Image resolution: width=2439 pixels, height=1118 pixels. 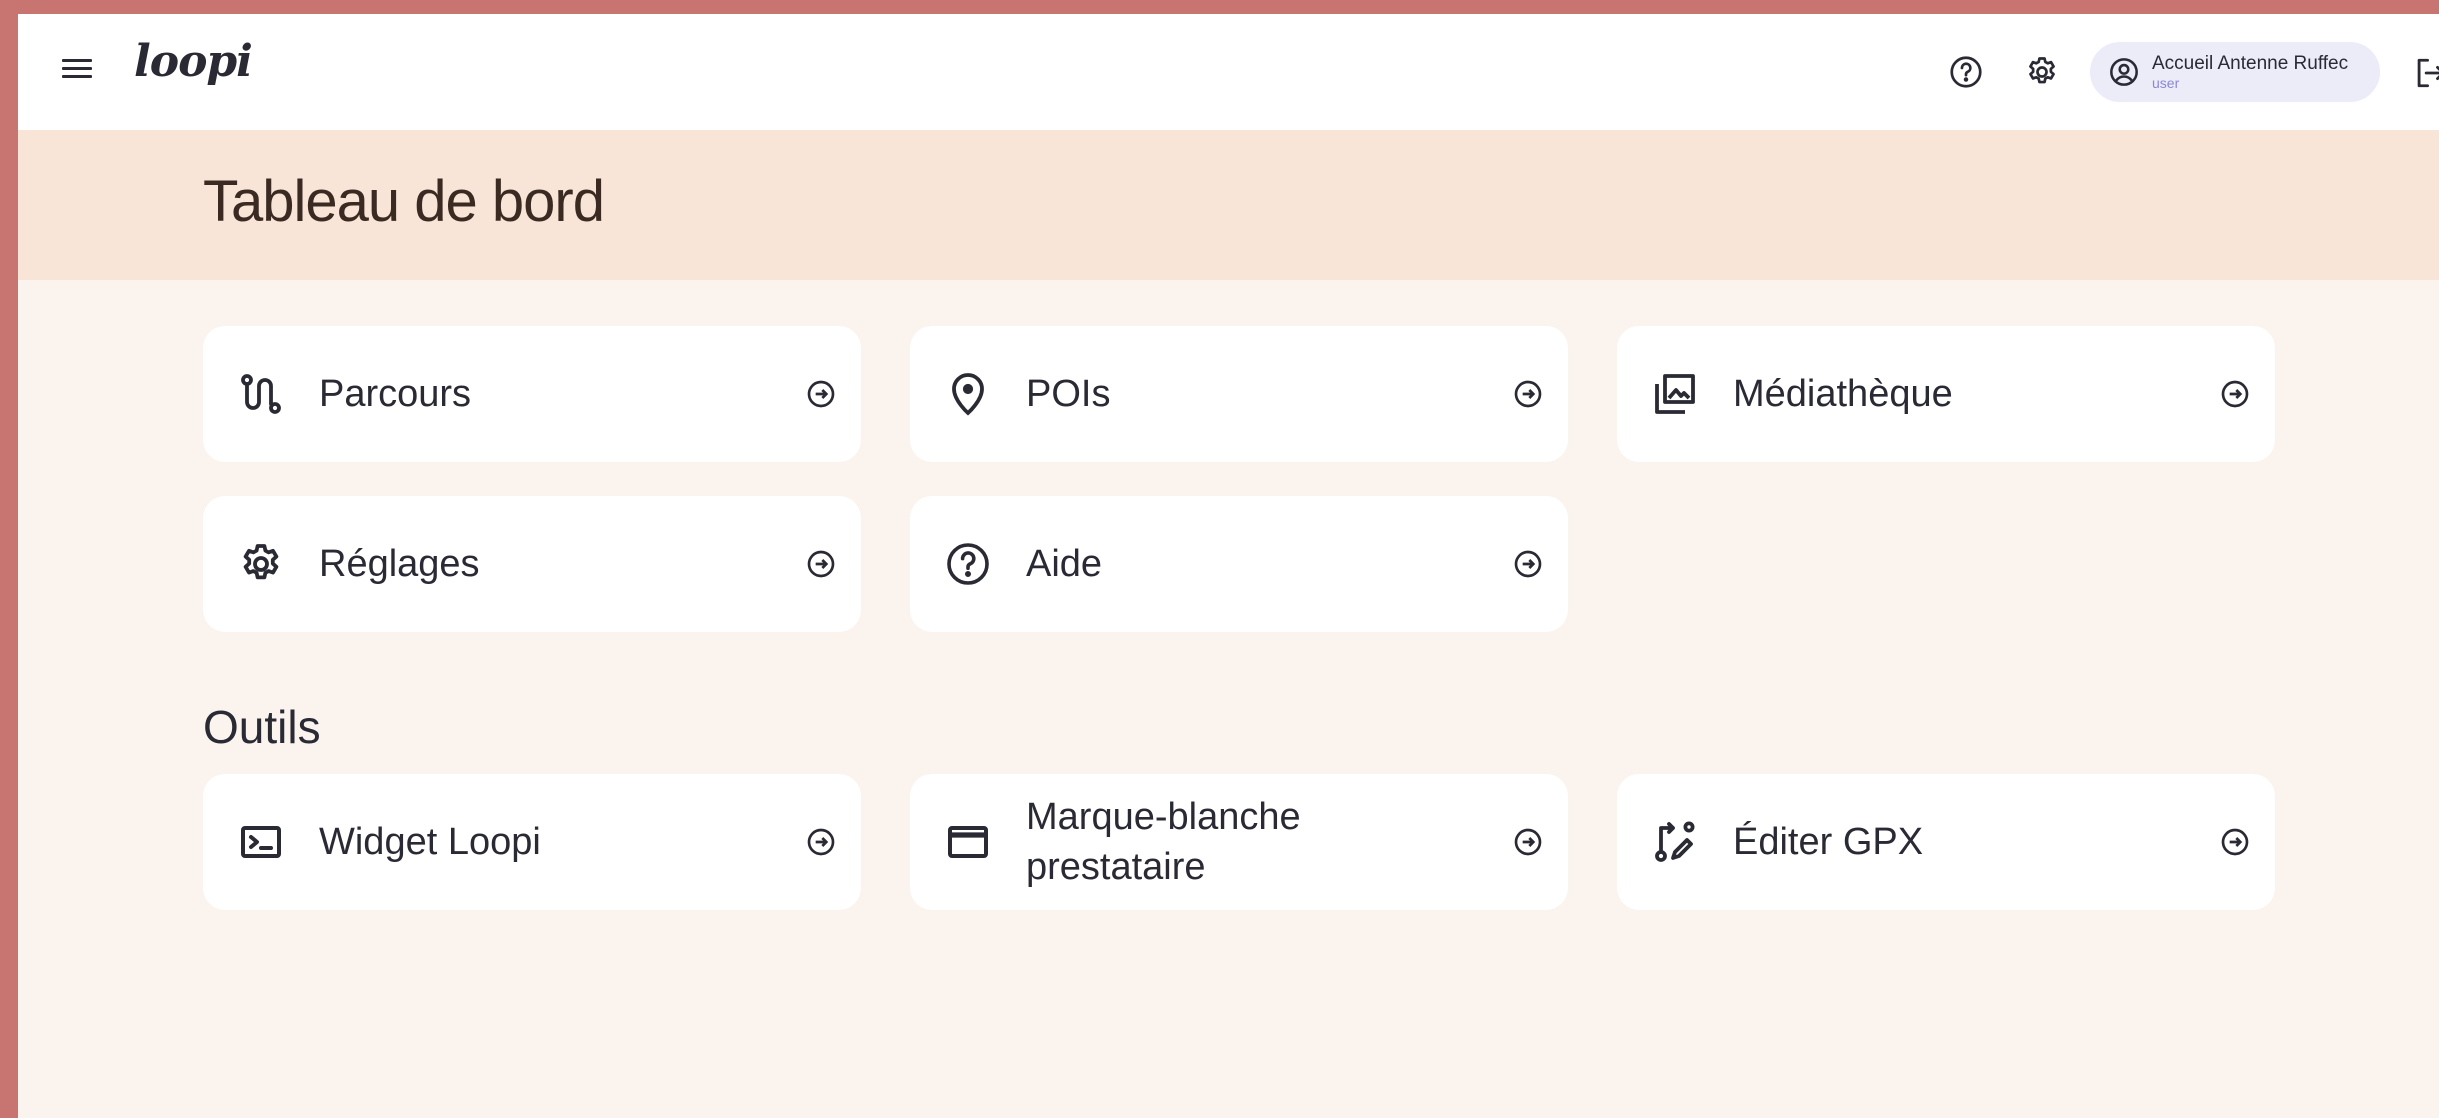 I want to click on card-label: POIs, so click(x=1068, y=394).